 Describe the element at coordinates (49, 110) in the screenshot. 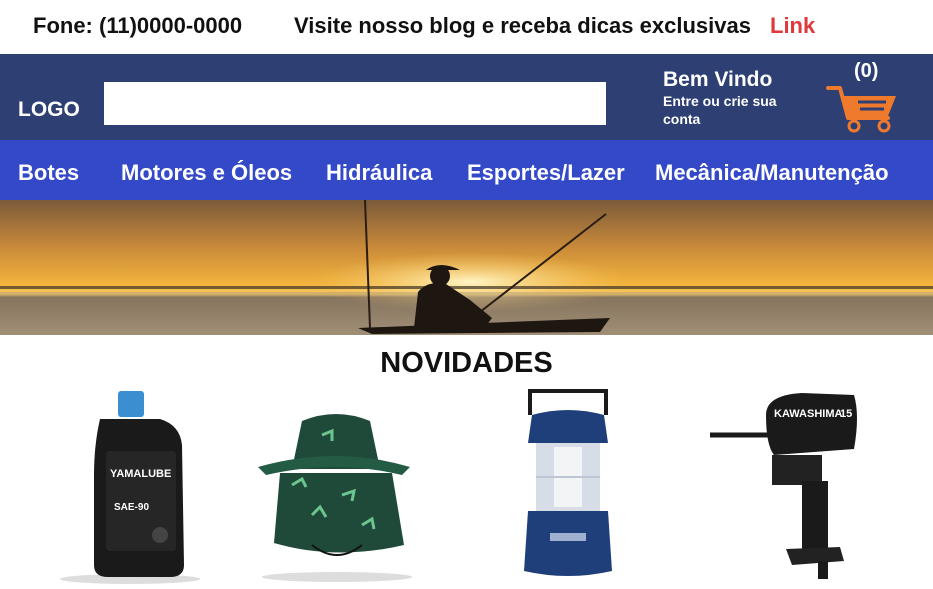

I see `site-logo: LOGO` at that location.